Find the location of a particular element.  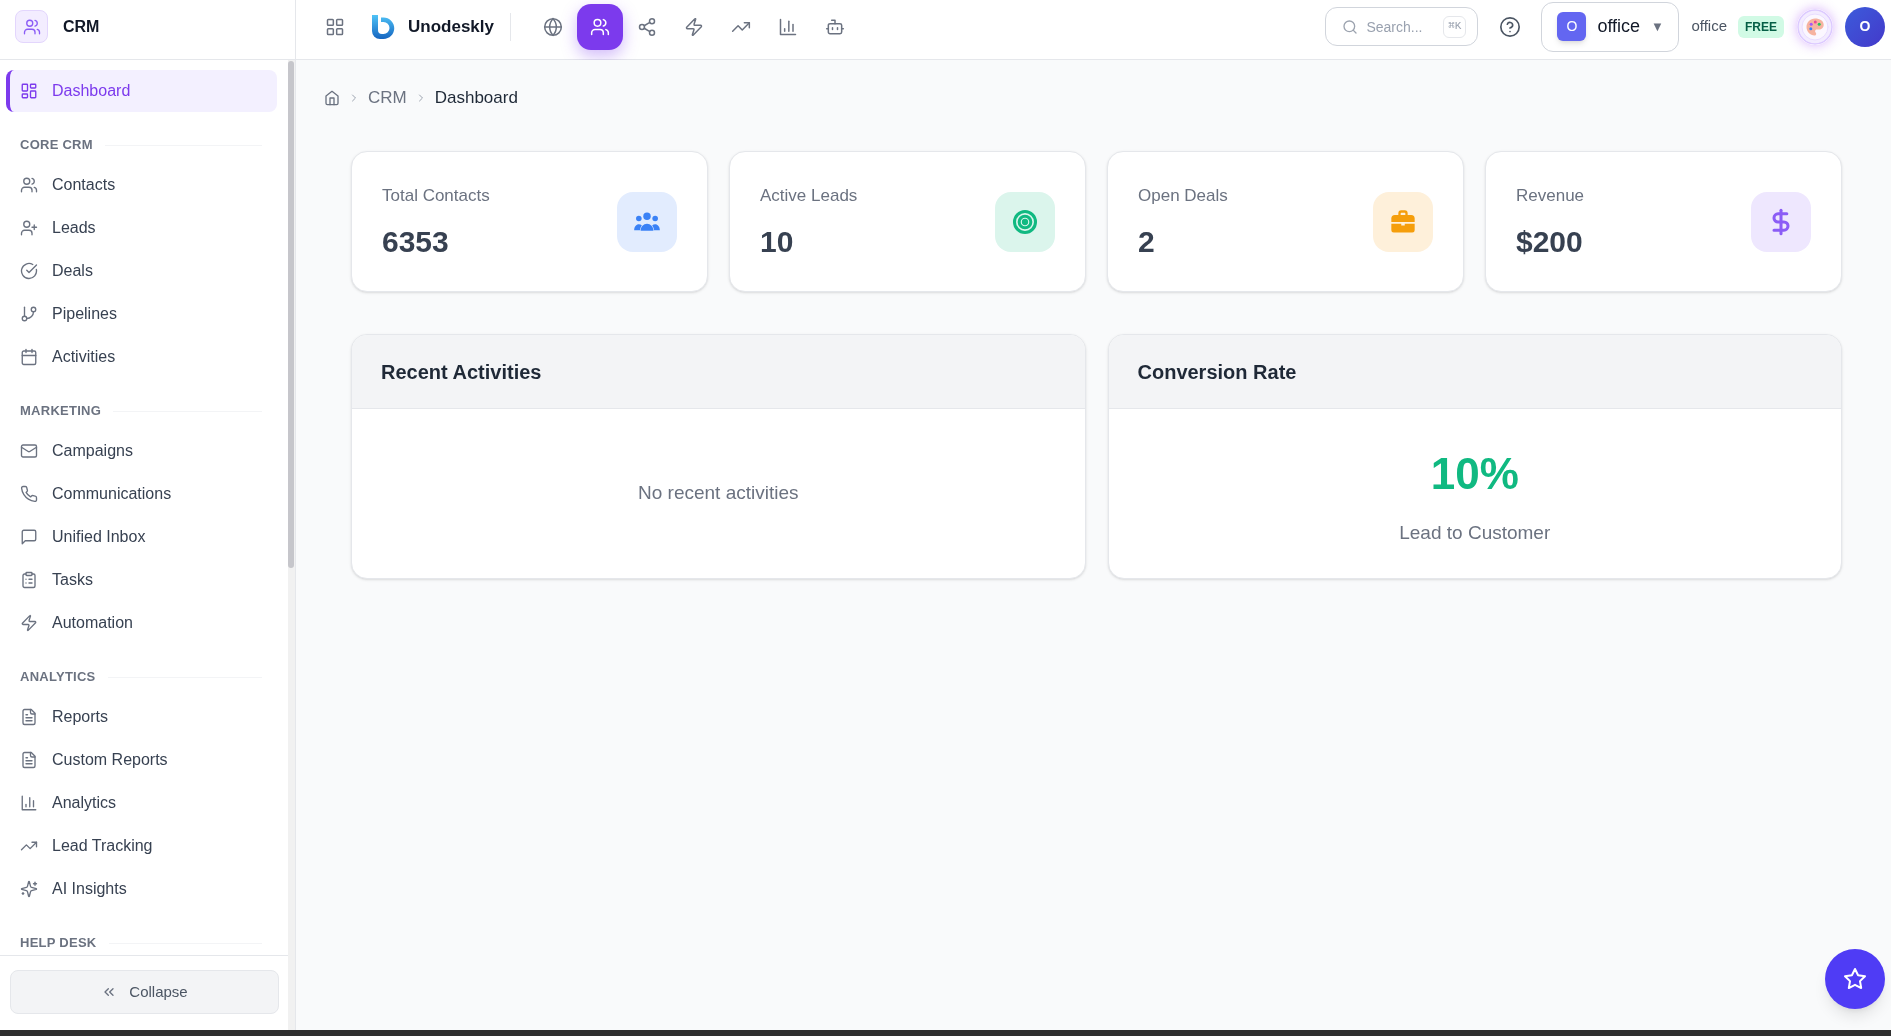

panel-title: Recent Activities is located at coordinates (461, 372).